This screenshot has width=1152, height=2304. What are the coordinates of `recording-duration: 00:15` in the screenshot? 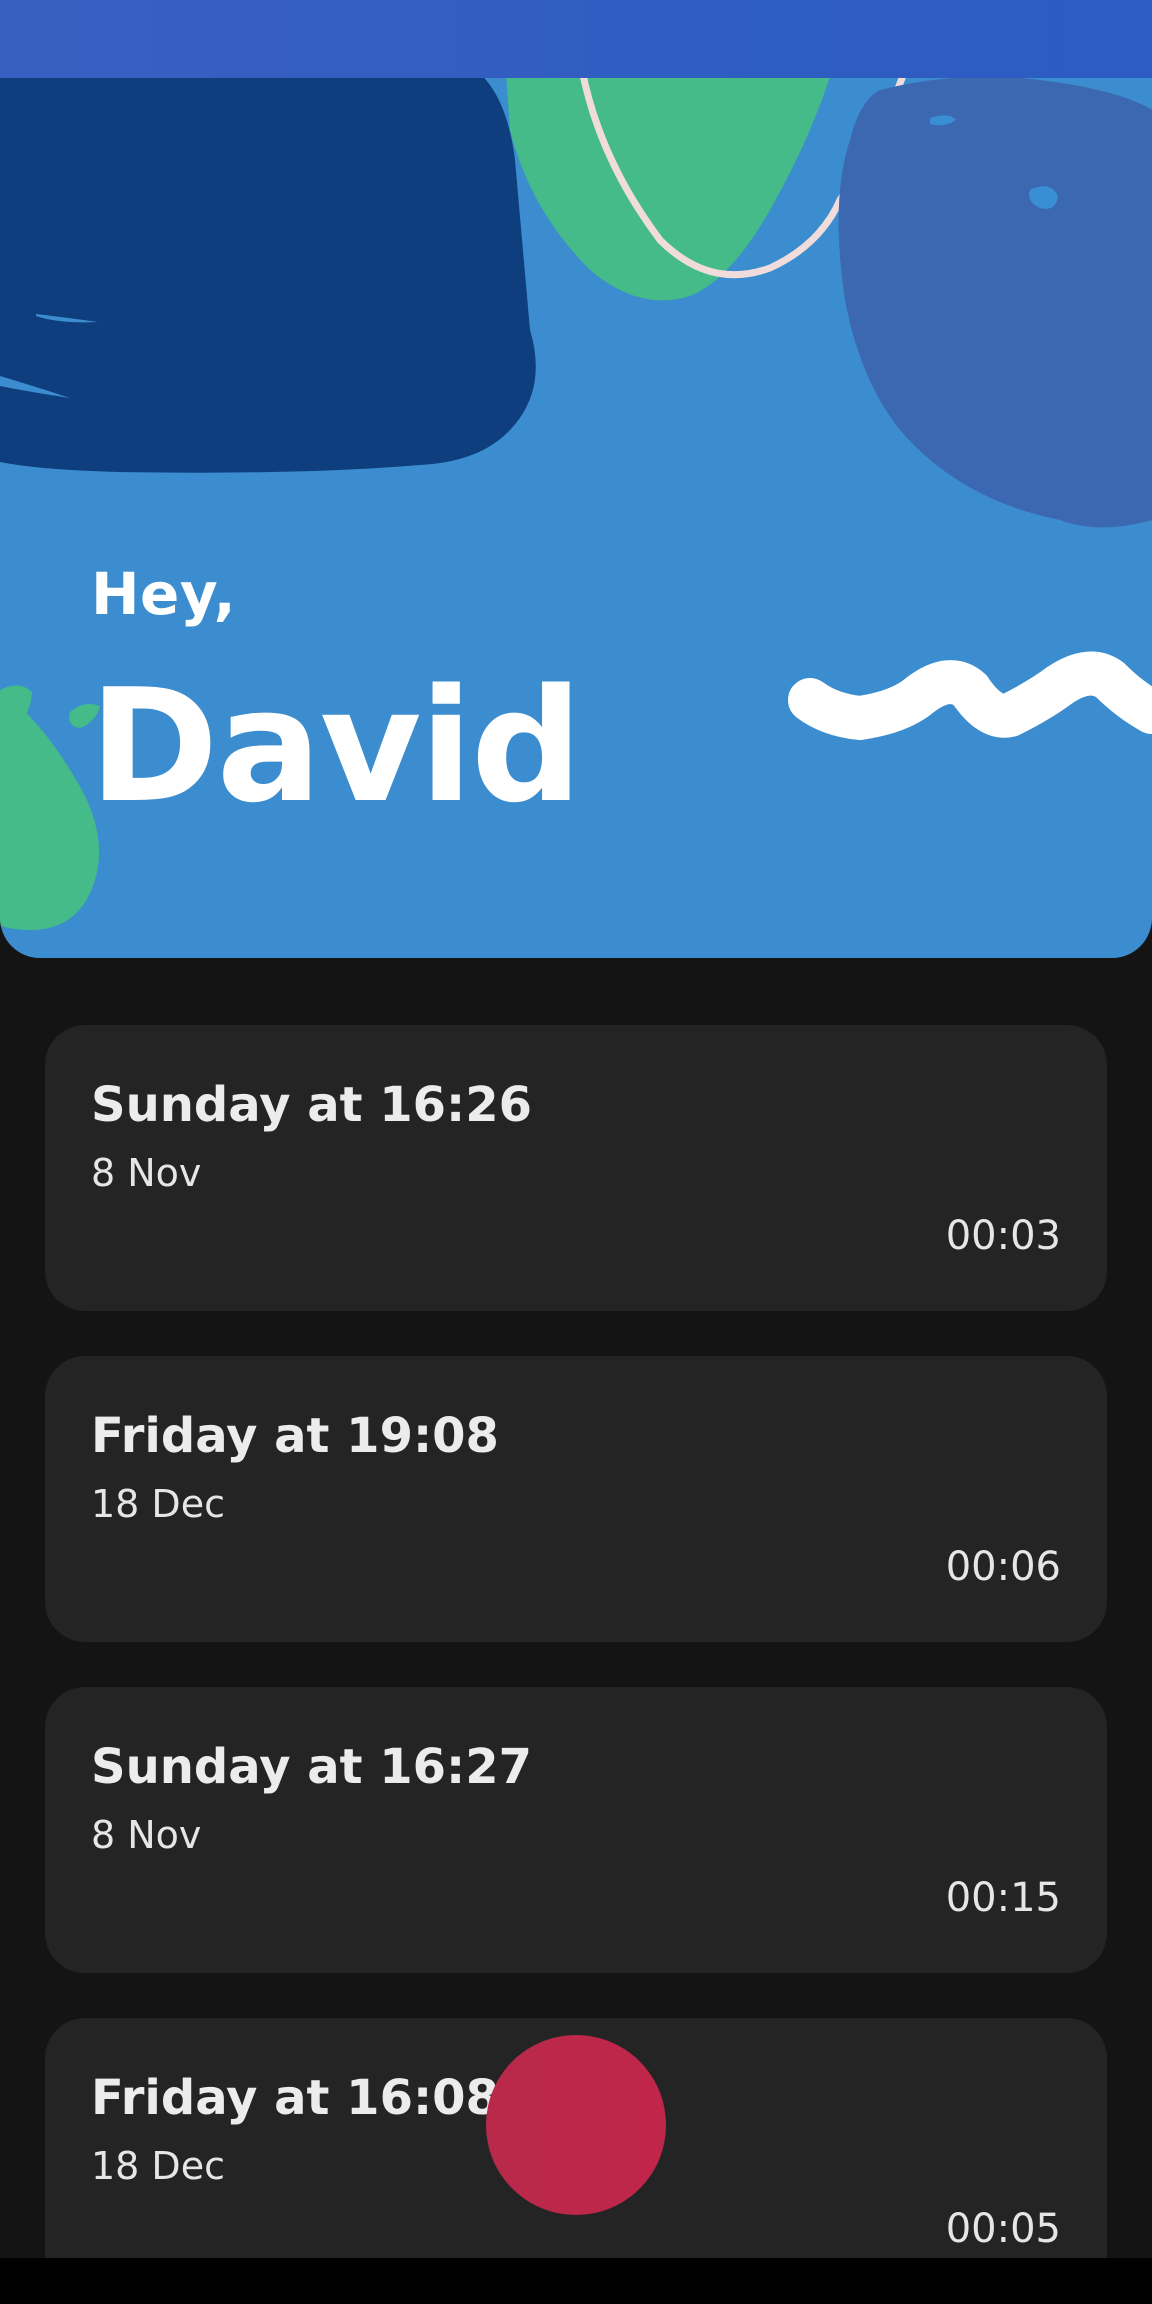 It's located at (1003, 1898).